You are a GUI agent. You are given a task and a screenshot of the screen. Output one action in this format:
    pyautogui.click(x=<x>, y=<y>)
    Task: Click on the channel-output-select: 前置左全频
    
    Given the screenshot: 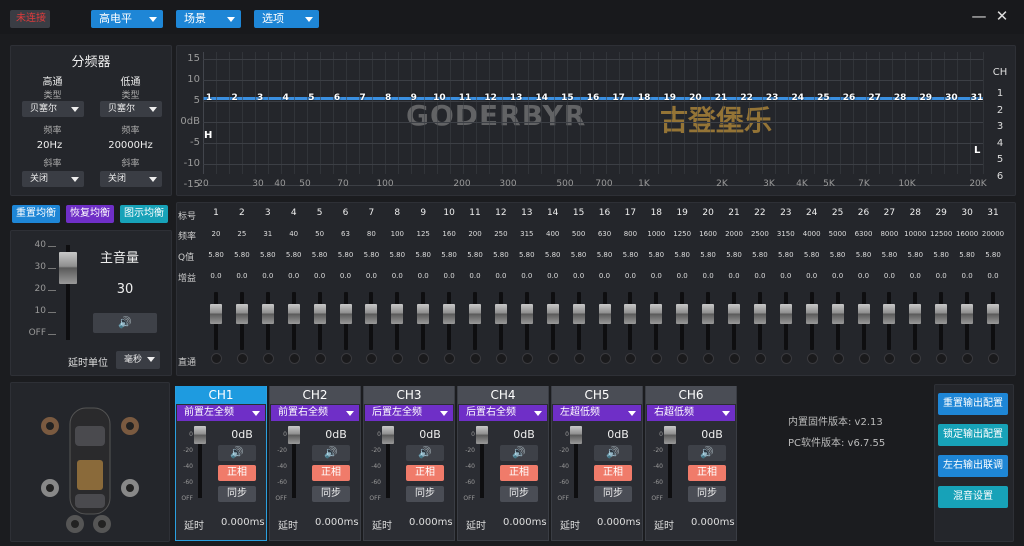 What is the action you would take?
    pyautogui.click(x=221, y=413)
    